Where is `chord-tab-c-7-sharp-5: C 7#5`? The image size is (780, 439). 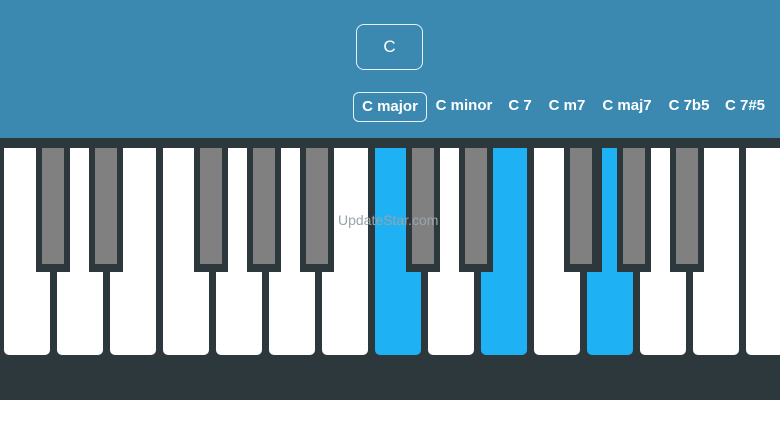
chord-tab-c-7-sharp-5: C 7#5 is located at coordinates (745, 107).